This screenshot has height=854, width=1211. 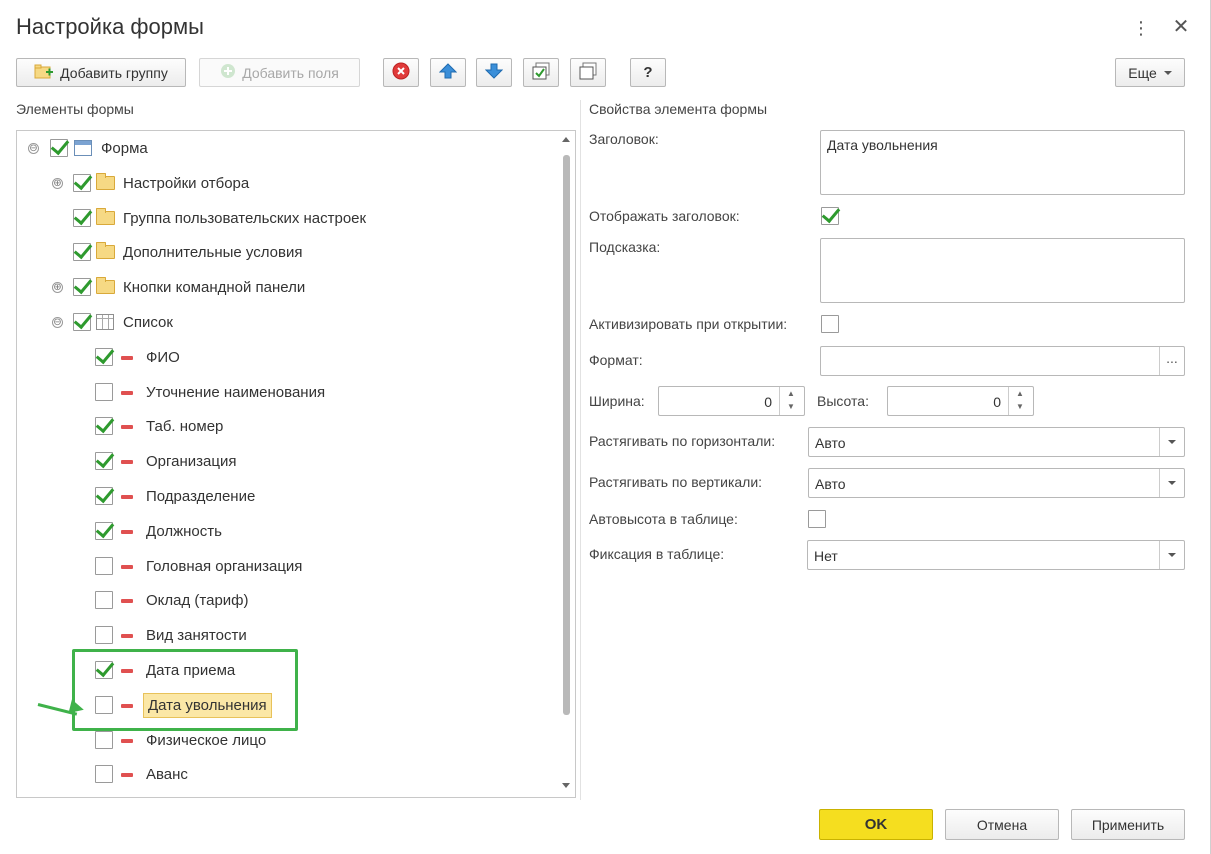 I want to click on close-icon: ✕, so click(x=1181, y=27).